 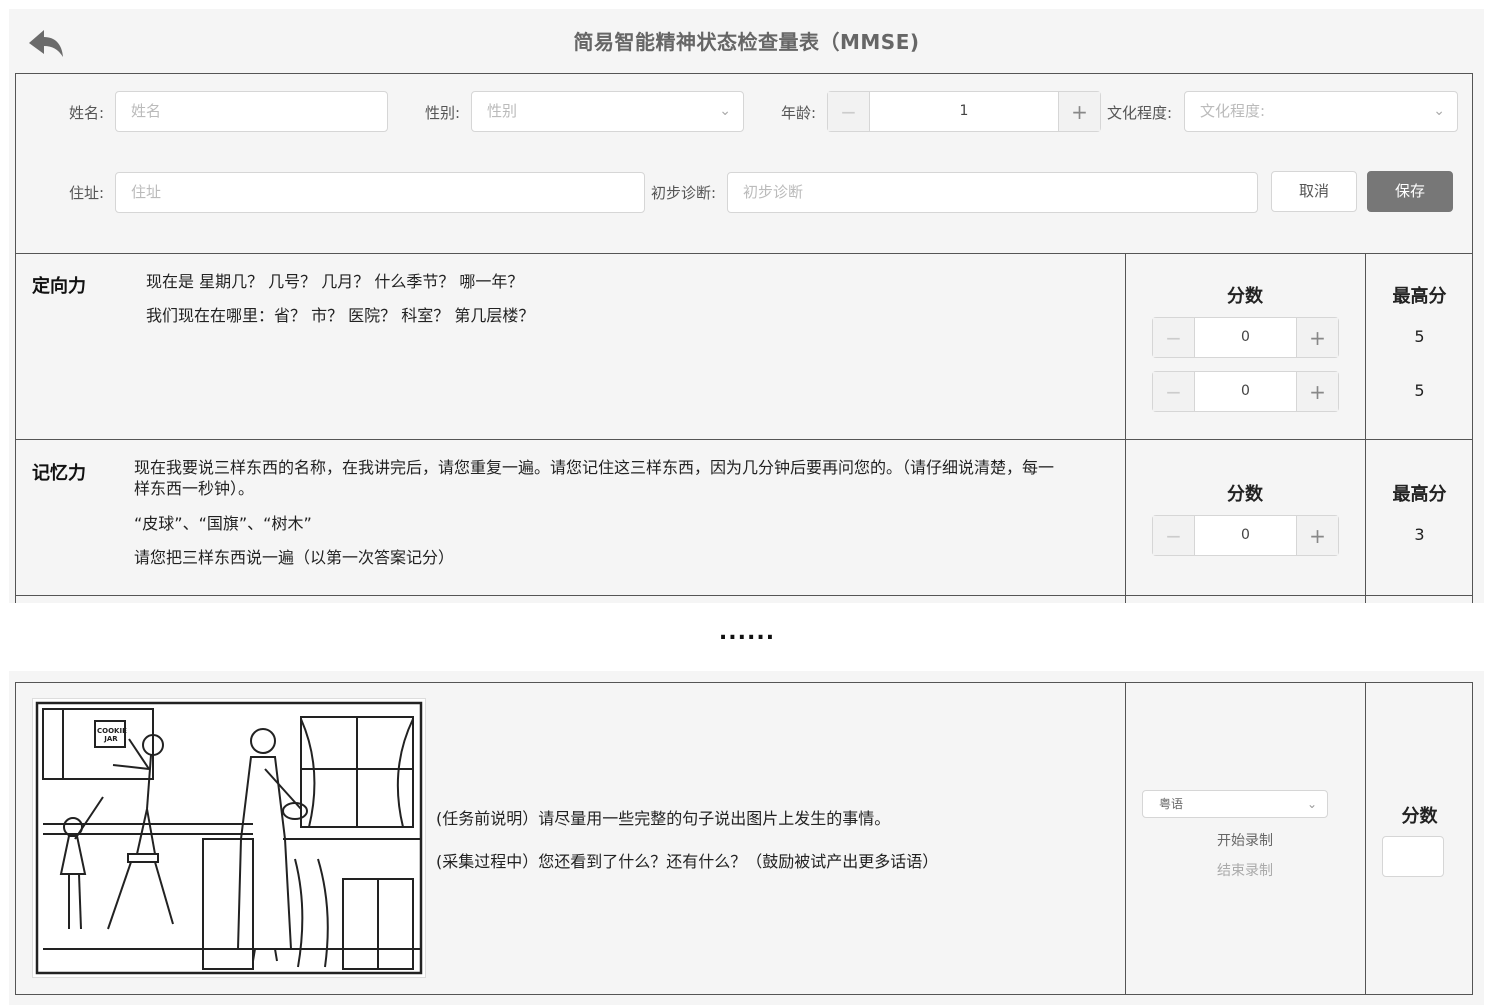 I want to click on save-button: 保存, so click(x=1410, y=191).